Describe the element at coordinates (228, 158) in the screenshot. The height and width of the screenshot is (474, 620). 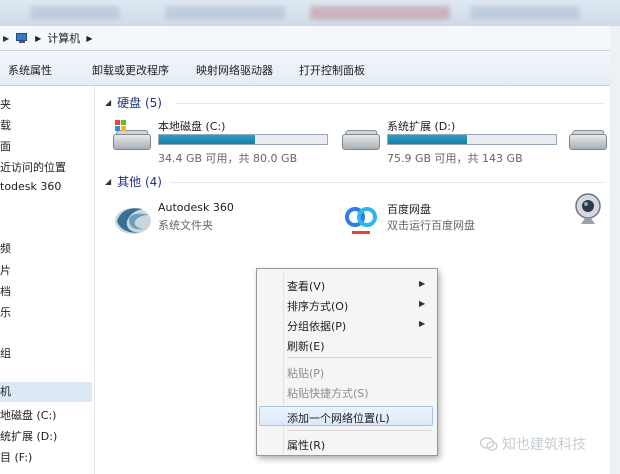
I see `drive-space-info: 34.4 GB 可用，共 80.0 GB` at that location.